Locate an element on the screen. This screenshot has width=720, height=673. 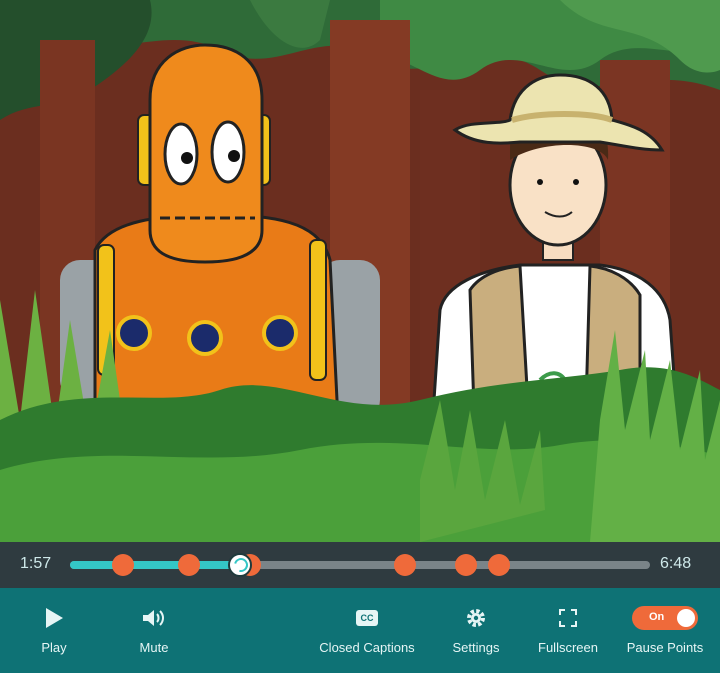
volume-icon is located at coordinates (154, 618).